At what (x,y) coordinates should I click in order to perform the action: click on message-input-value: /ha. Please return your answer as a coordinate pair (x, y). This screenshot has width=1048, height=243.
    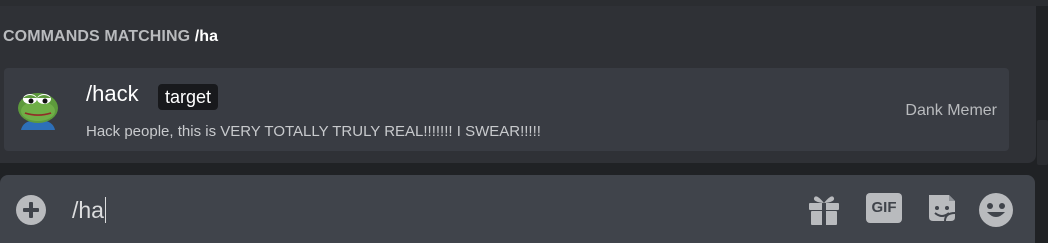
    Looking at the image, I should click on (88, 210).